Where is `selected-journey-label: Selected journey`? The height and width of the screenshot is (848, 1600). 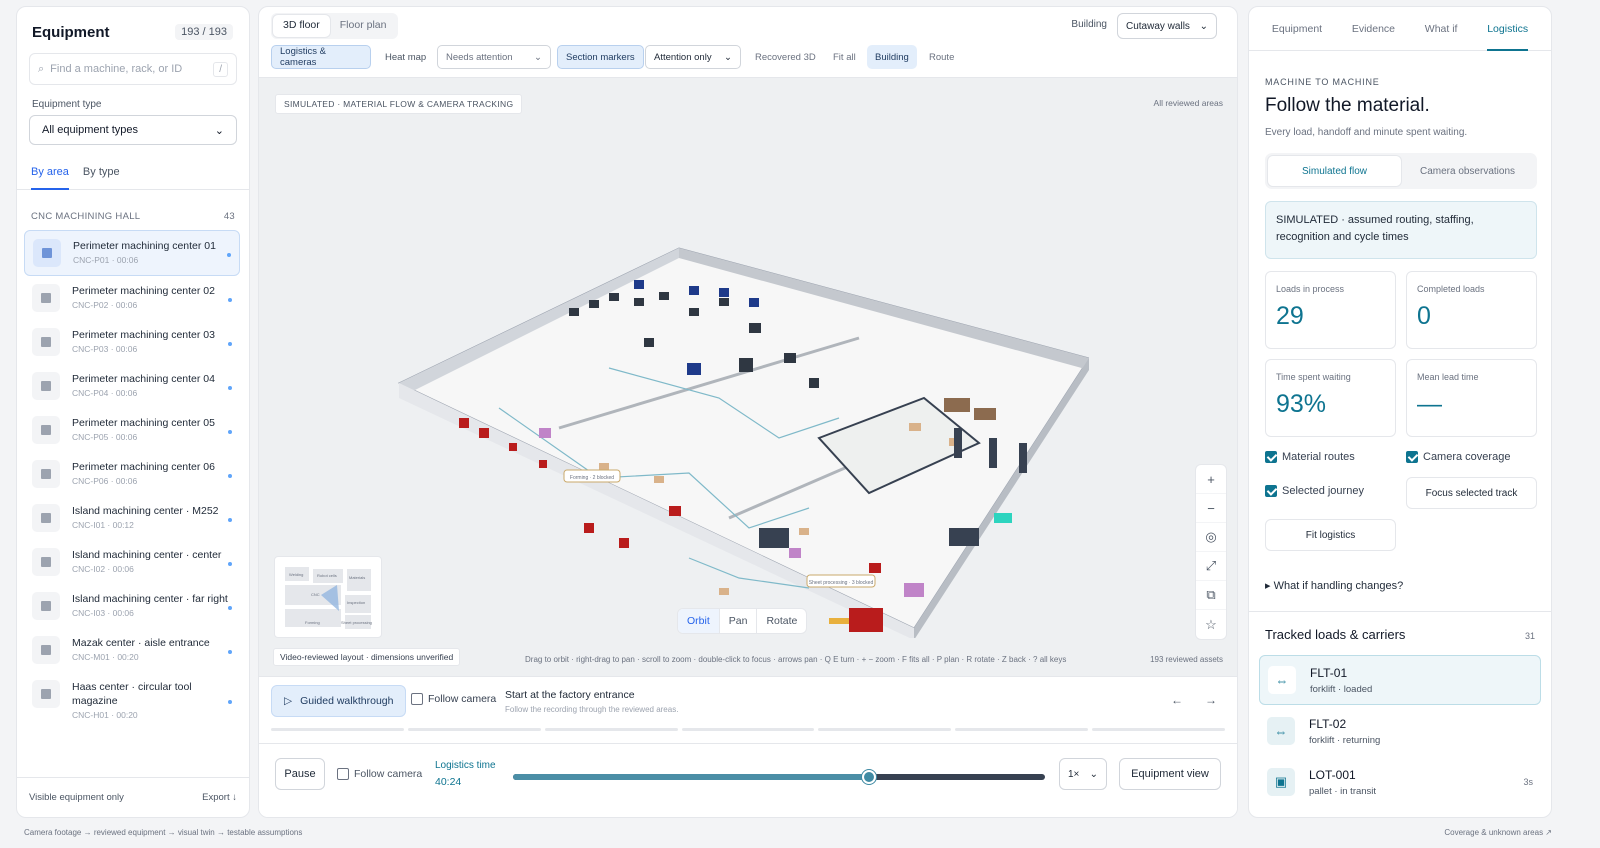
selected-journey-label: Selected journey is located at coordinates (1323, 491).